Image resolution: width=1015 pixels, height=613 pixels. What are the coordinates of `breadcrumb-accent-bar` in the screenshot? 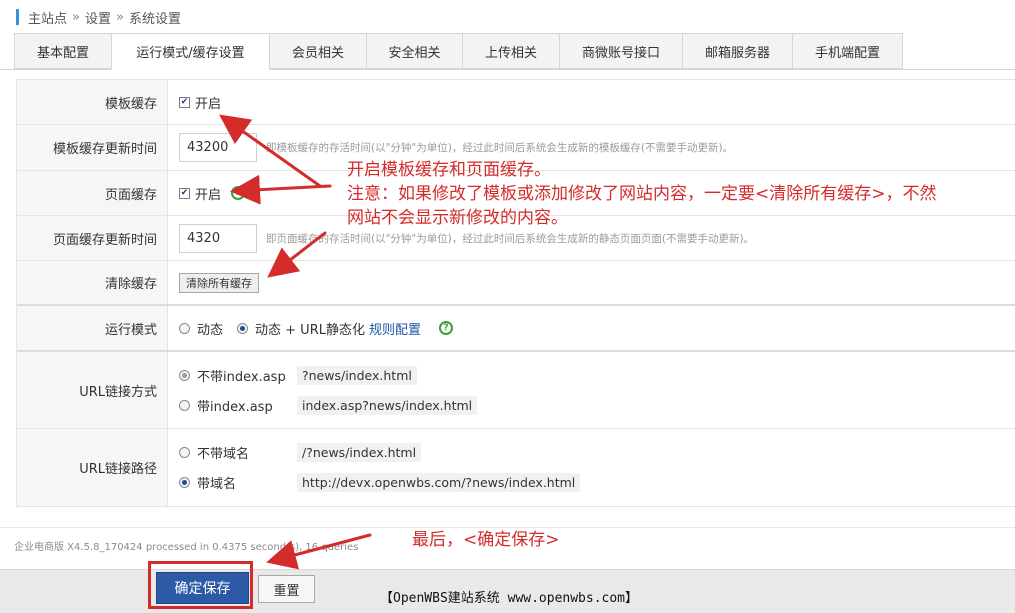 It's located at (17, 17).